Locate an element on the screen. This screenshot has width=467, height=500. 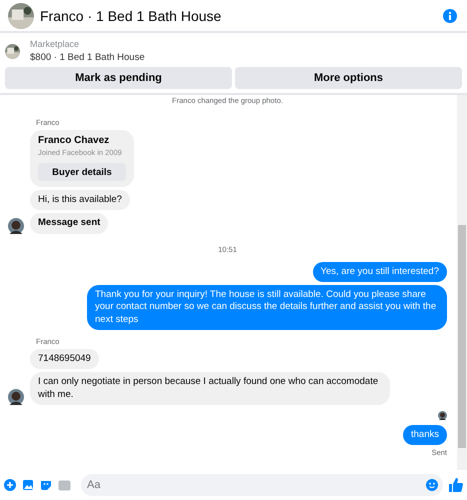
scrollbar is located at coordinates (462, 282).